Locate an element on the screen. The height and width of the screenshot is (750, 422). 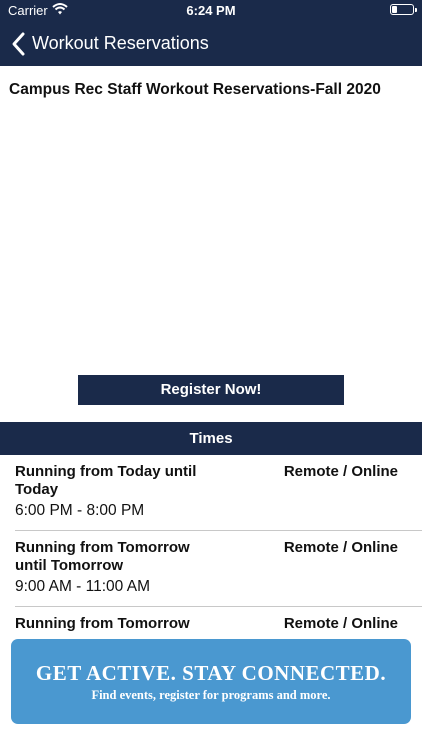
time-slot-hours: 6:00 PM - 8:00 PM is located at coordinates (80, 510).